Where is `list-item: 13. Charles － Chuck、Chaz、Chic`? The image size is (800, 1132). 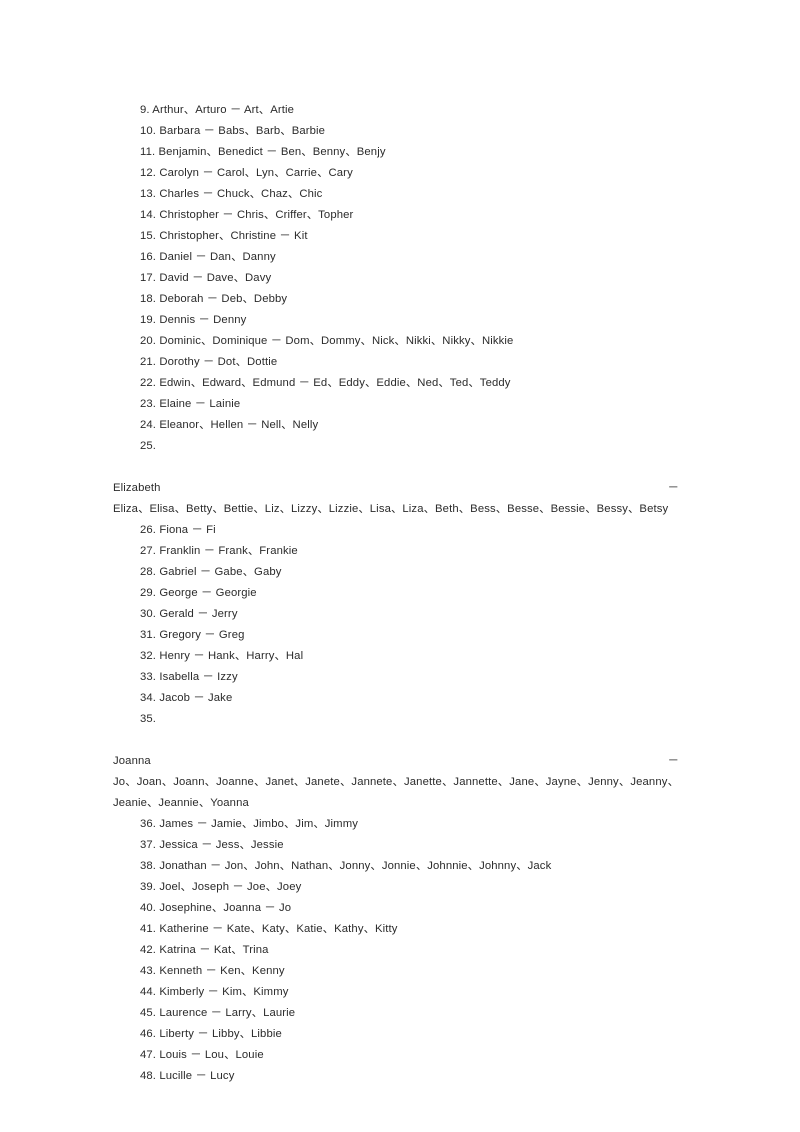
list-item: 13. Charles － Chuck、Chaz、Chic is located at coordinates (231, 194).